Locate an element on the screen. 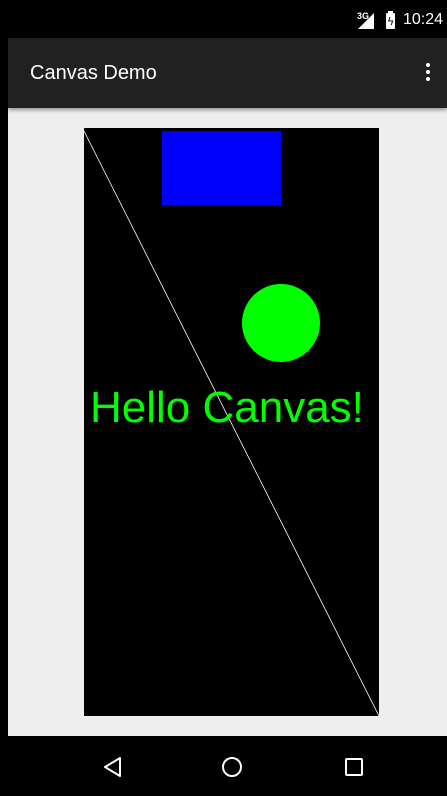  app-bar: Canvas Demo is located at coordinates (227, 73).